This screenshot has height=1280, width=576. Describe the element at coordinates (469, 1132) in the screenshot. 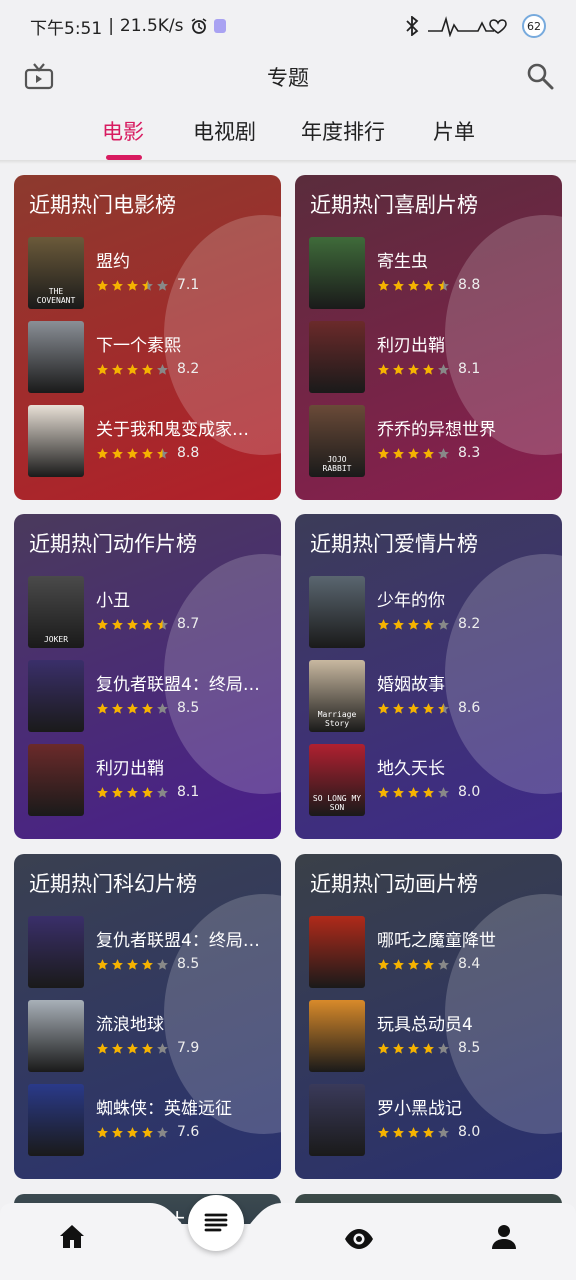

I see `rating-score: 8.0` at that location.